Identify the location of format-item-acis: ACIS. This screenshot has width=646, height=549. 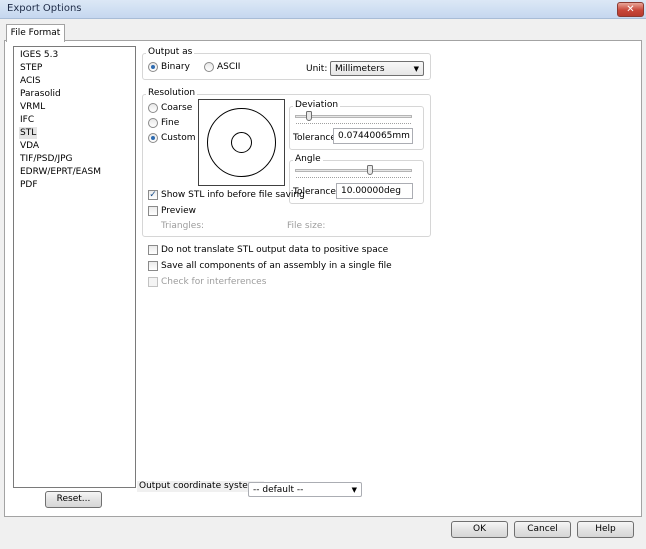
(30, 81).